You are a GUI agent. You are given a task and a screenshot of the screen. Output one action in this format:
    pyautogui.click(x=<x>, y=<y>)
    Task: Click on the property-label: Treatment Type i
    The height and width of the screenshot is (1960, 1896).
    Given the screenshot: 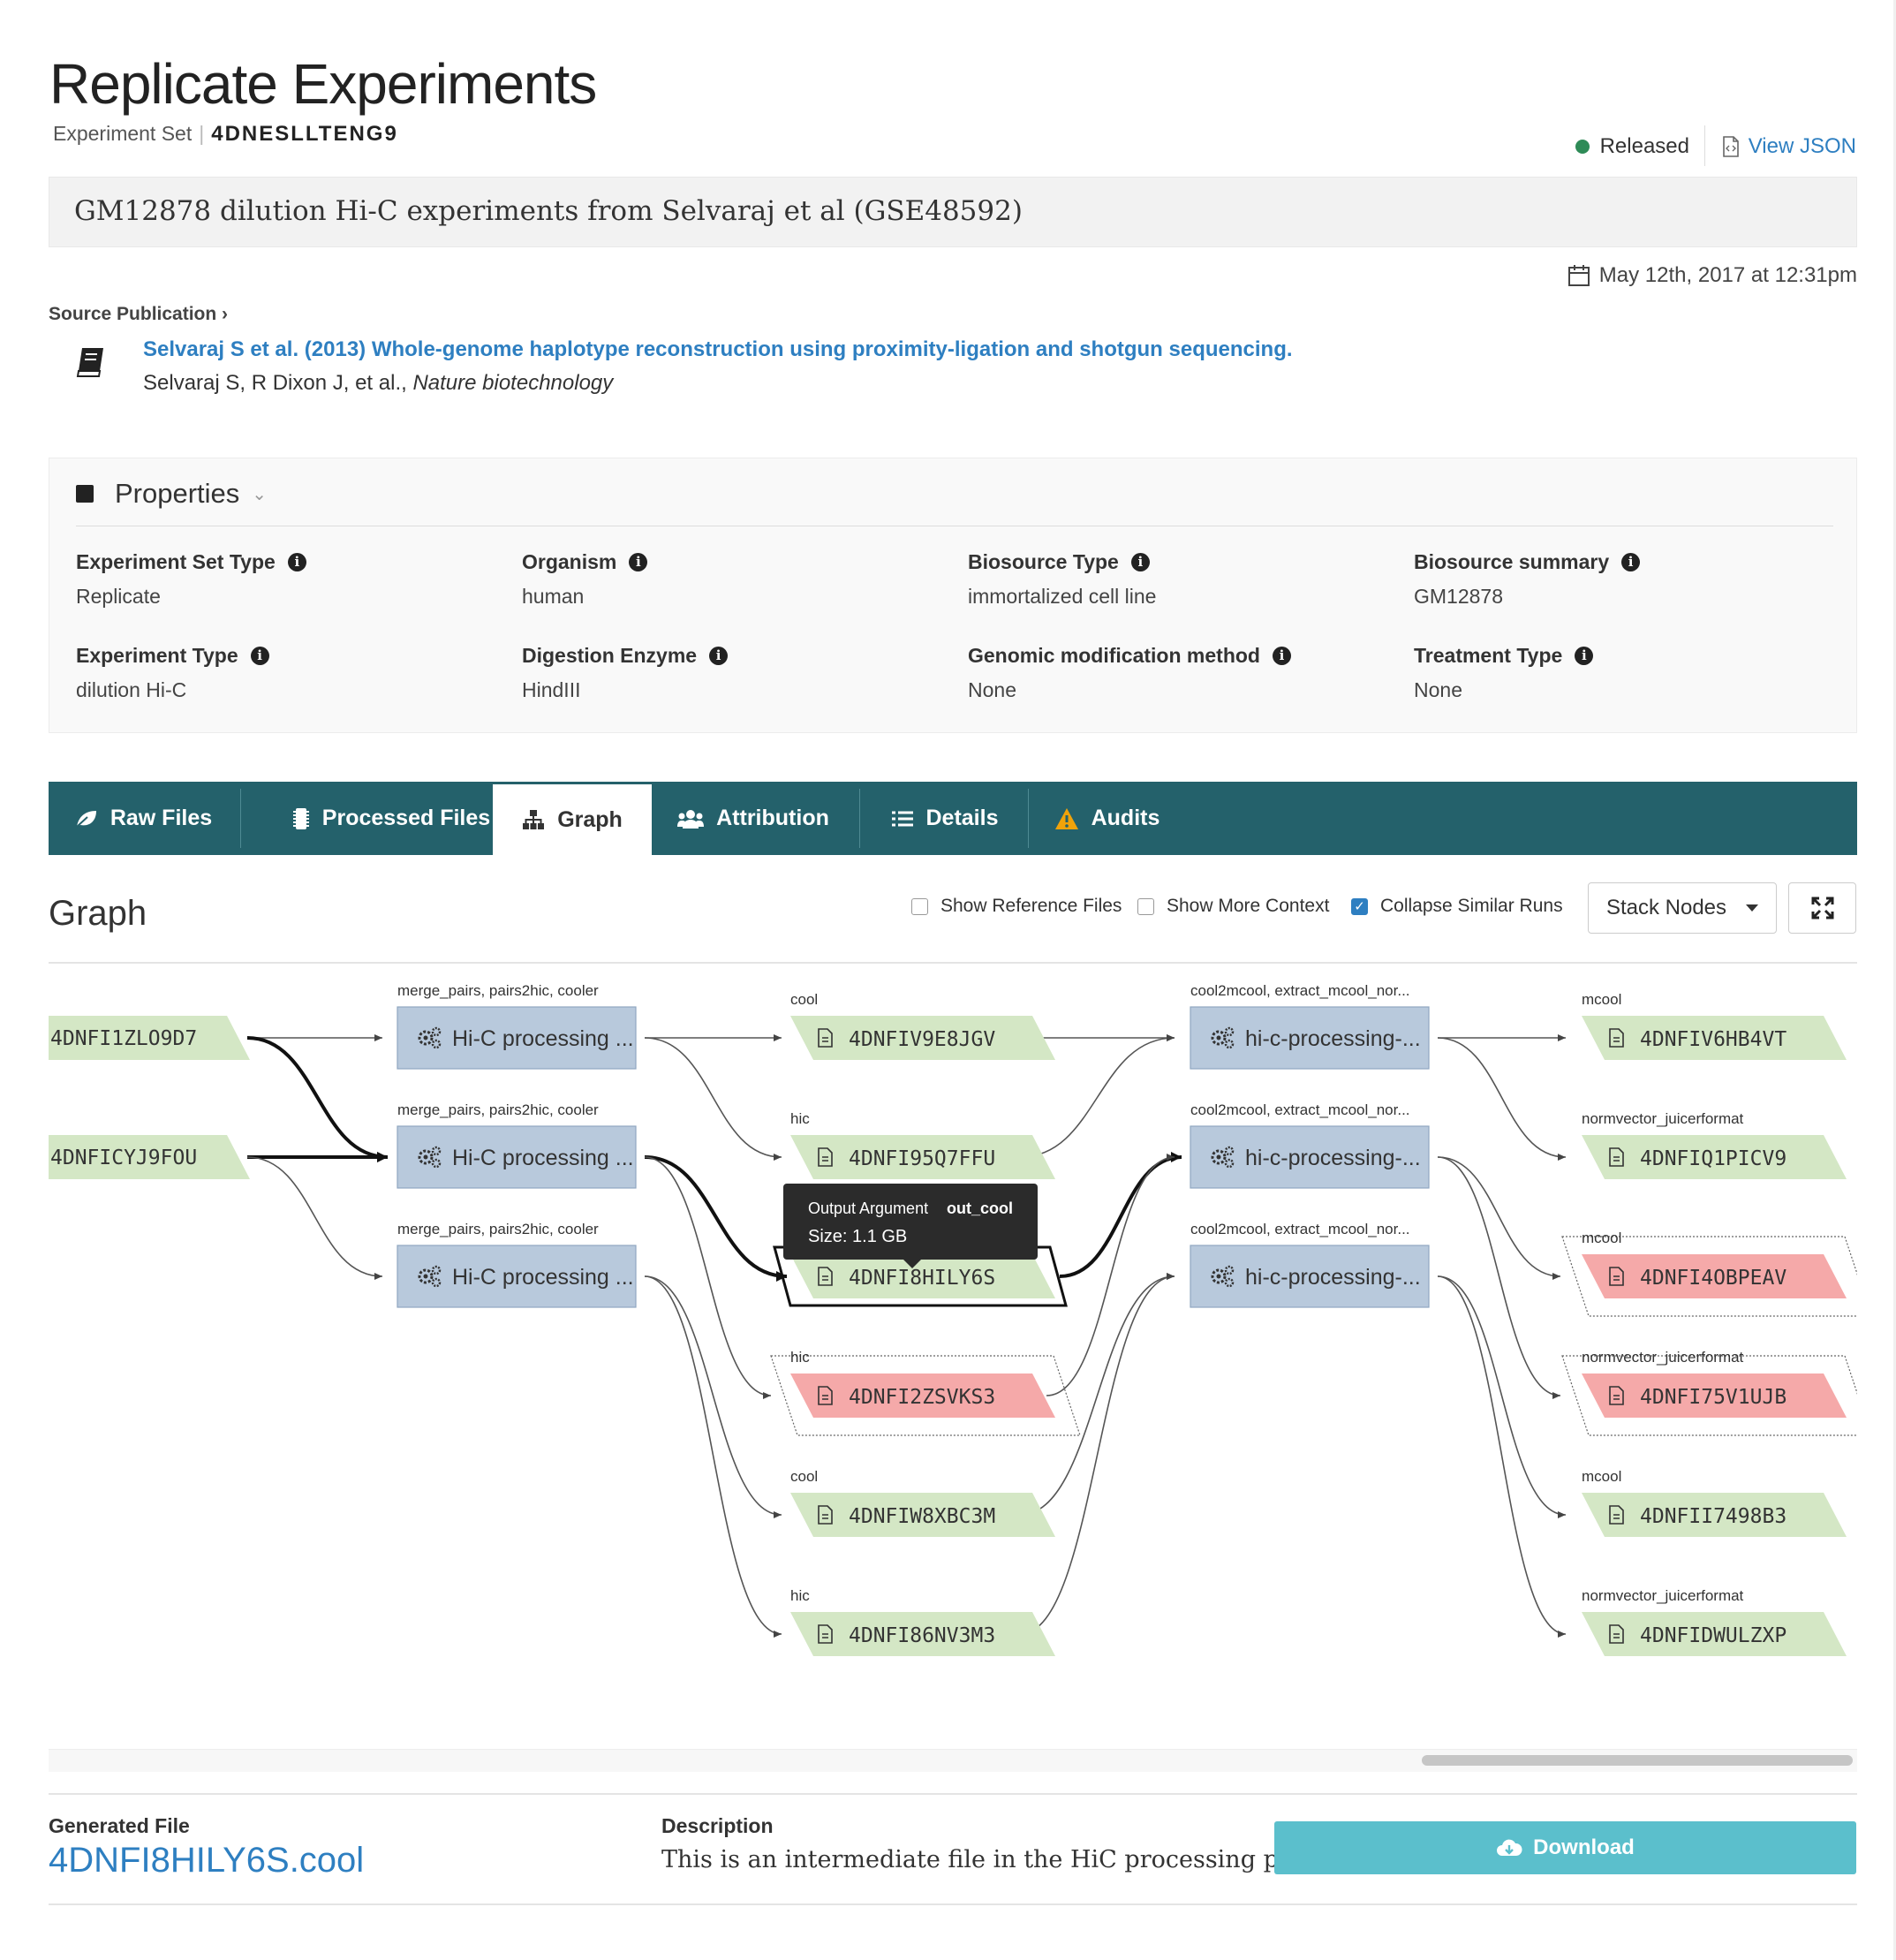 What is the action you would take?
    pyautogui.click(x=1504, y=656)
    